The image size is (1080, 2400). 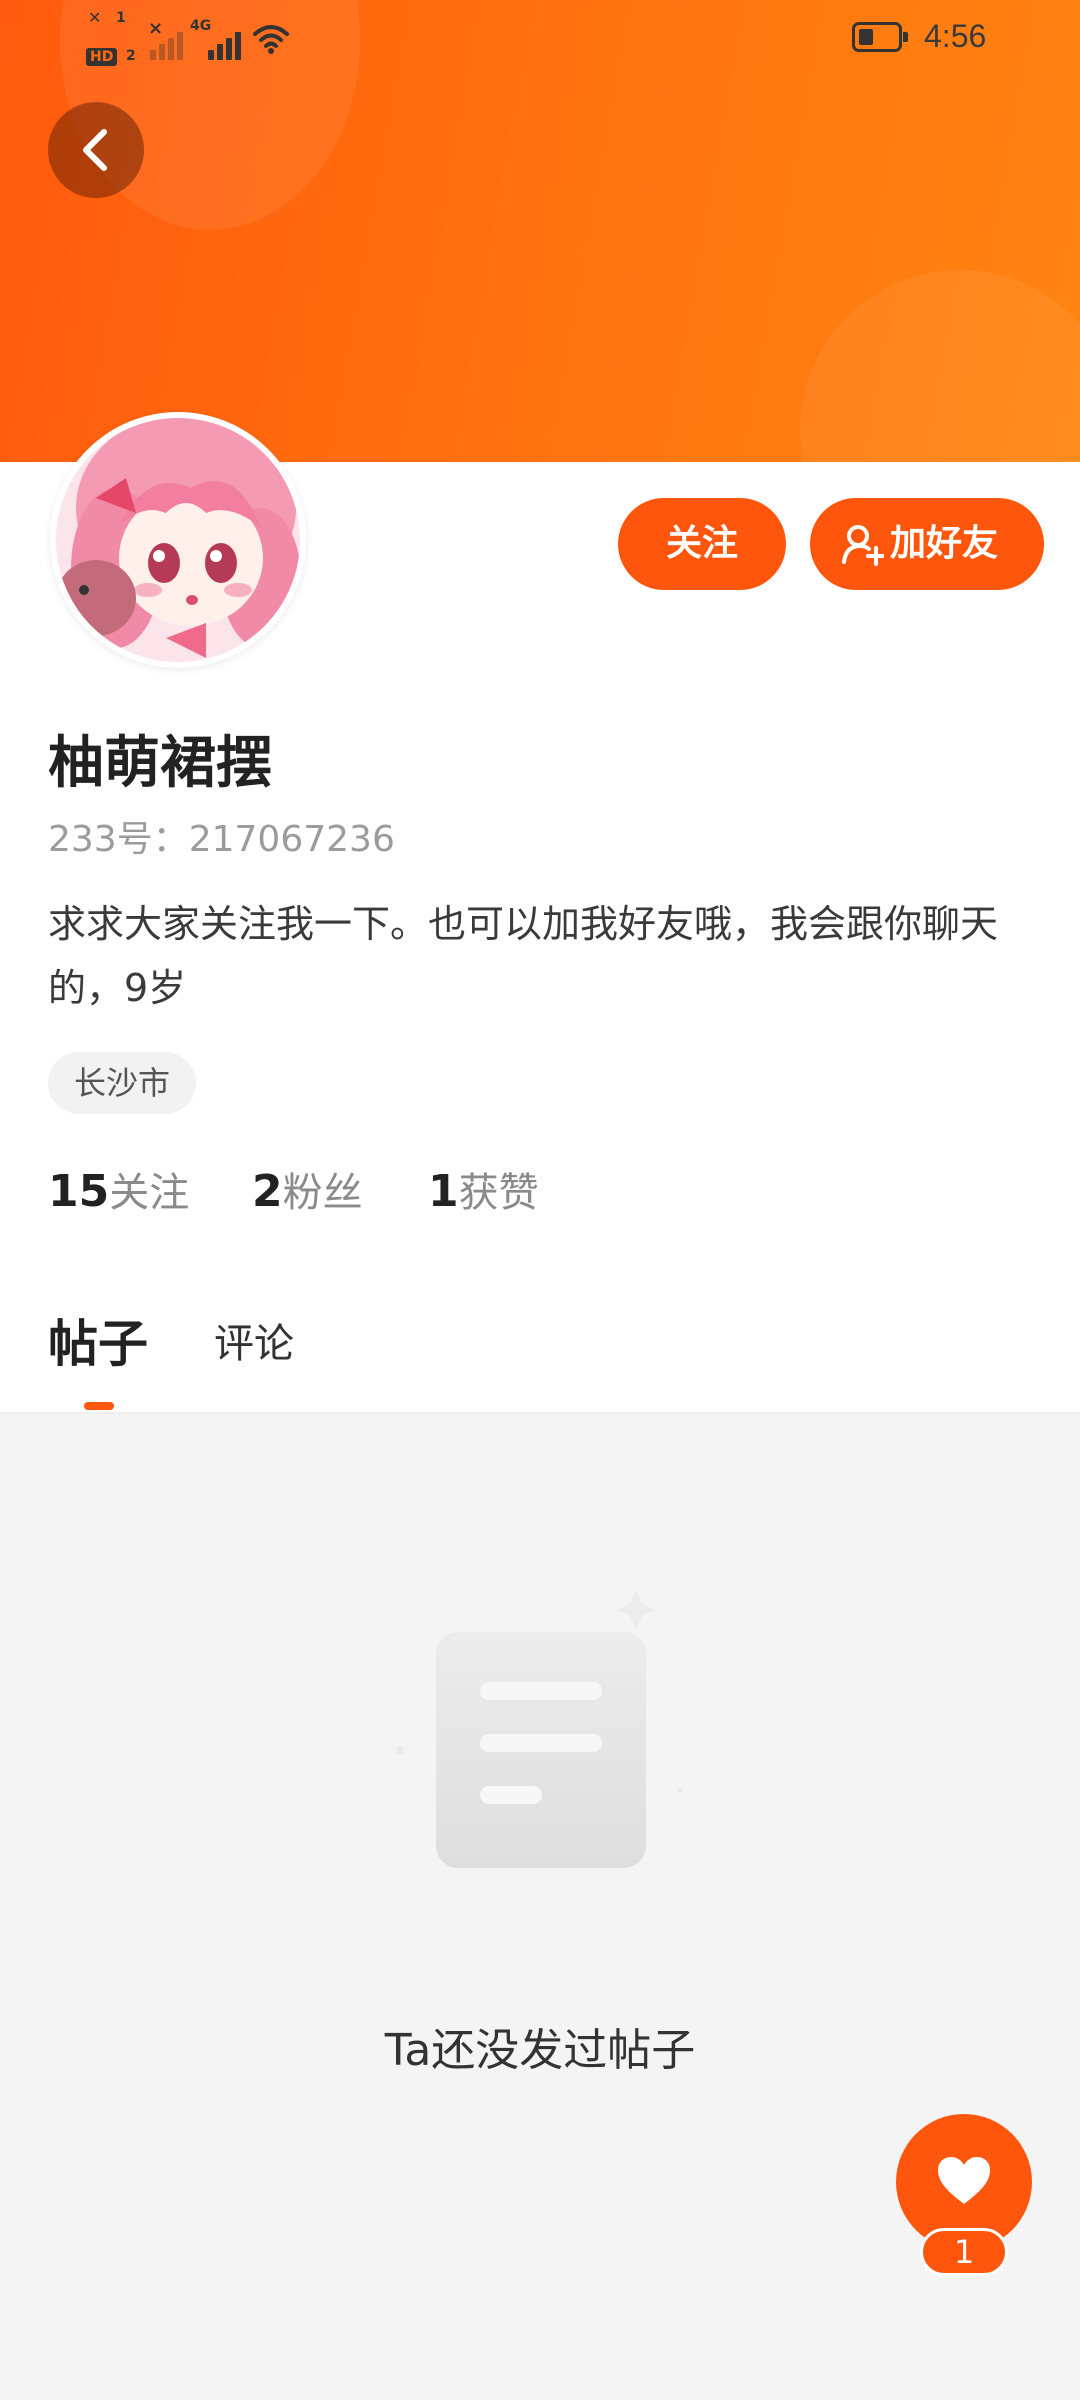 What do you see at coordinates (540, 1357) in the screenshot?
I see `tab-bar: 帖子 评论` at bounding box center [540, 1357].